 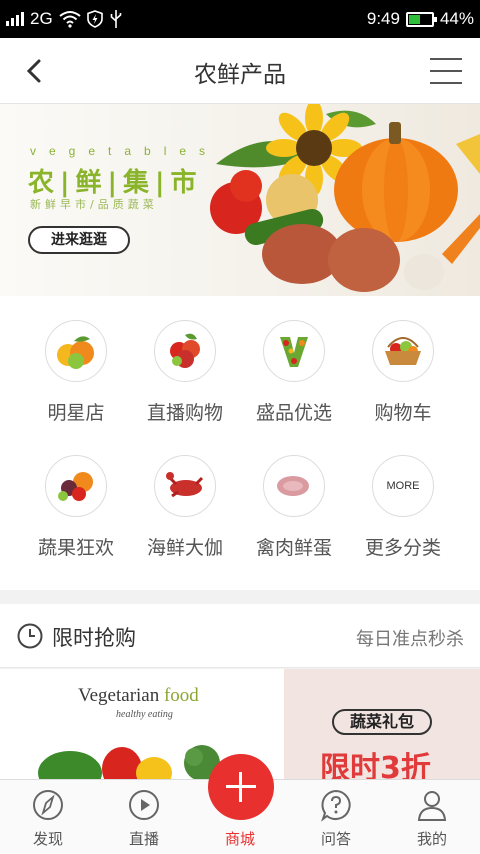 What do you see at coordinates (94, 19) in the screenshot?
I see `shield-icon` at bounding box center [94, 19].